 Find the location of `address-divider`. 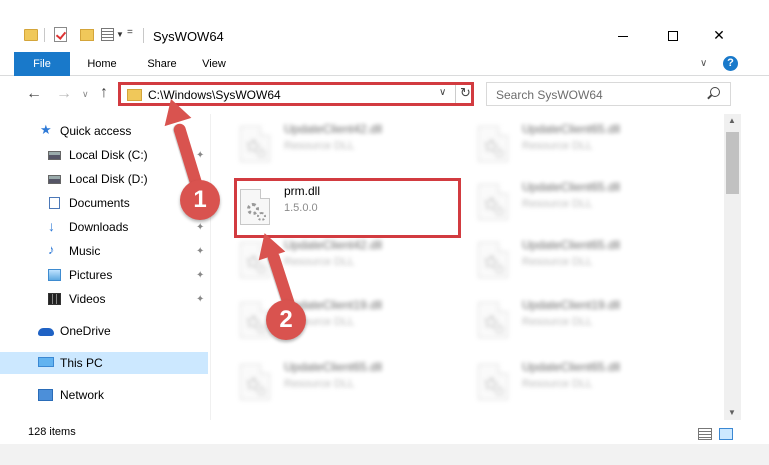

address-divider is located at coordinates (455, 94).